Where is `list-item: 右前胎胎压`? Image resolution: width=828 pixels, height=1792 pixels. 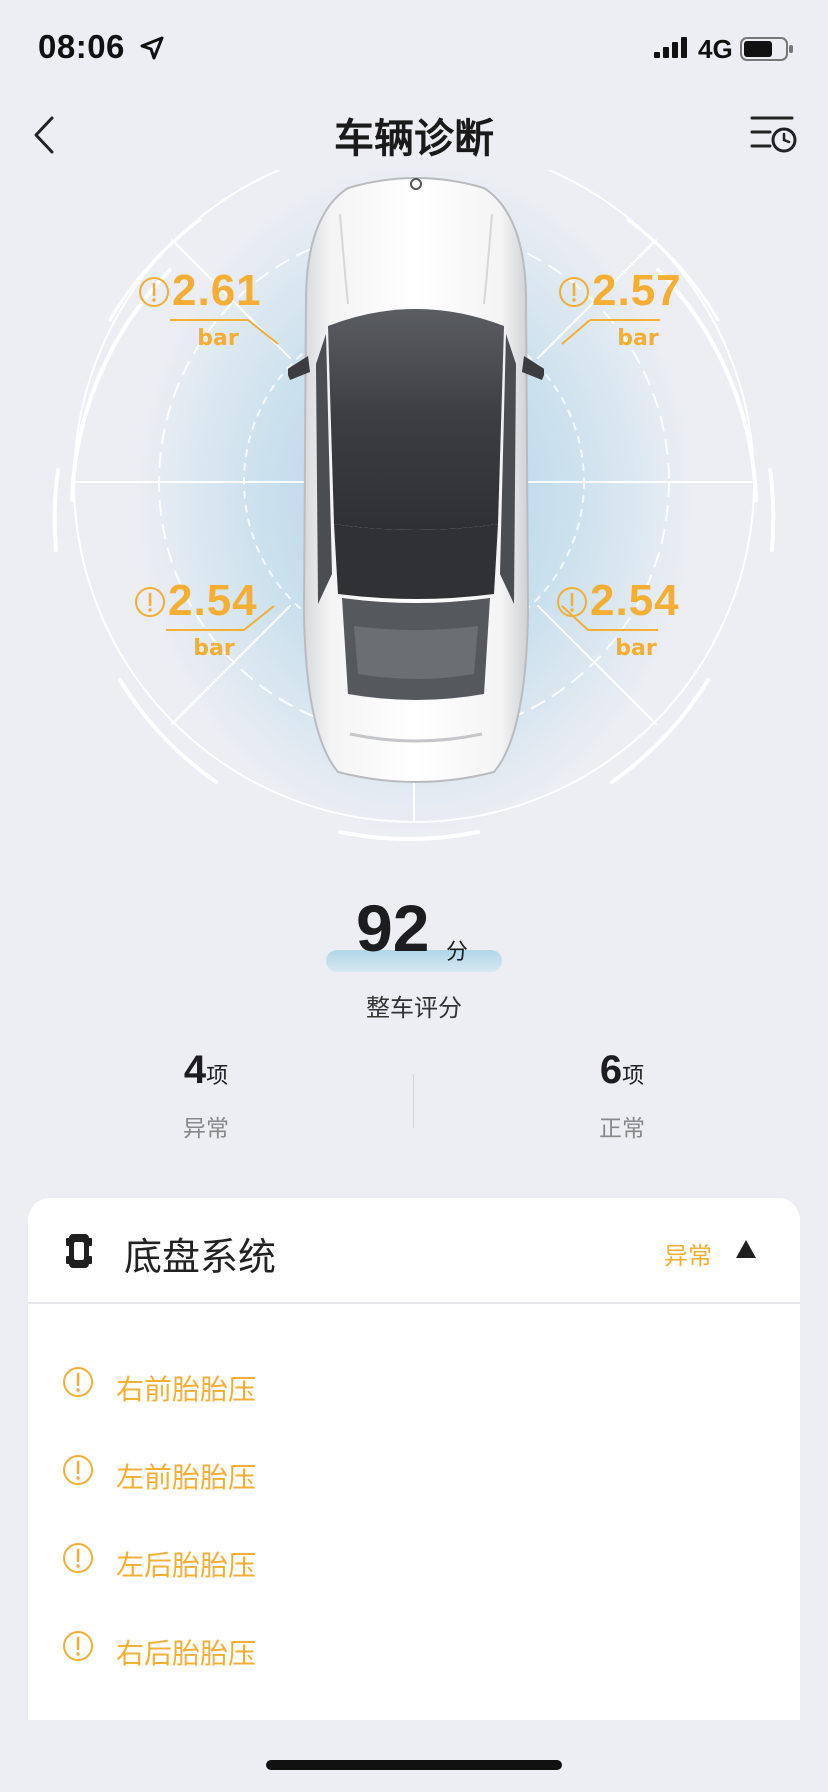
list-item: 右前胎胎压 is located at coordinates (414, 1382).